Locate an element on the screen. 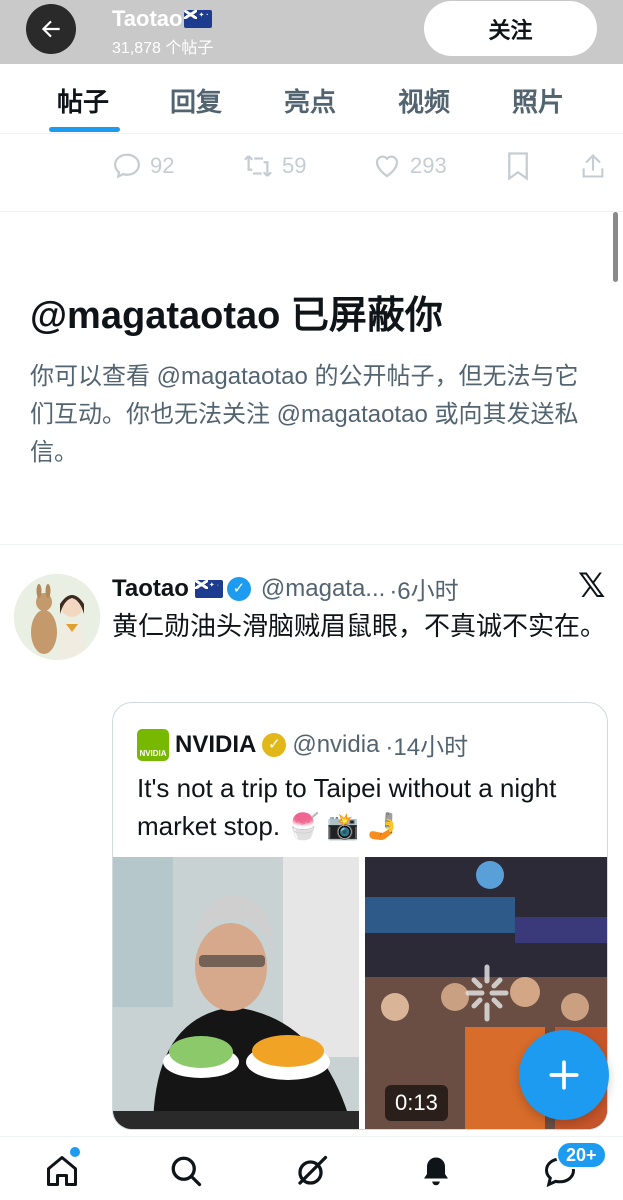 This screenshot has height=1200, width=623. tab-videos: 视频 is located at coordinates (424, 100).